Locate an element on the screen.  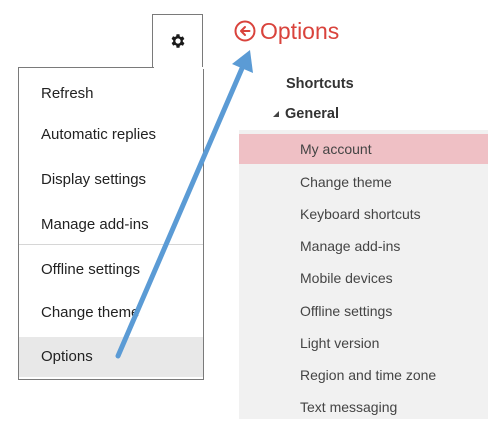
nav-general-label: General is located at coordinates (312, 114).